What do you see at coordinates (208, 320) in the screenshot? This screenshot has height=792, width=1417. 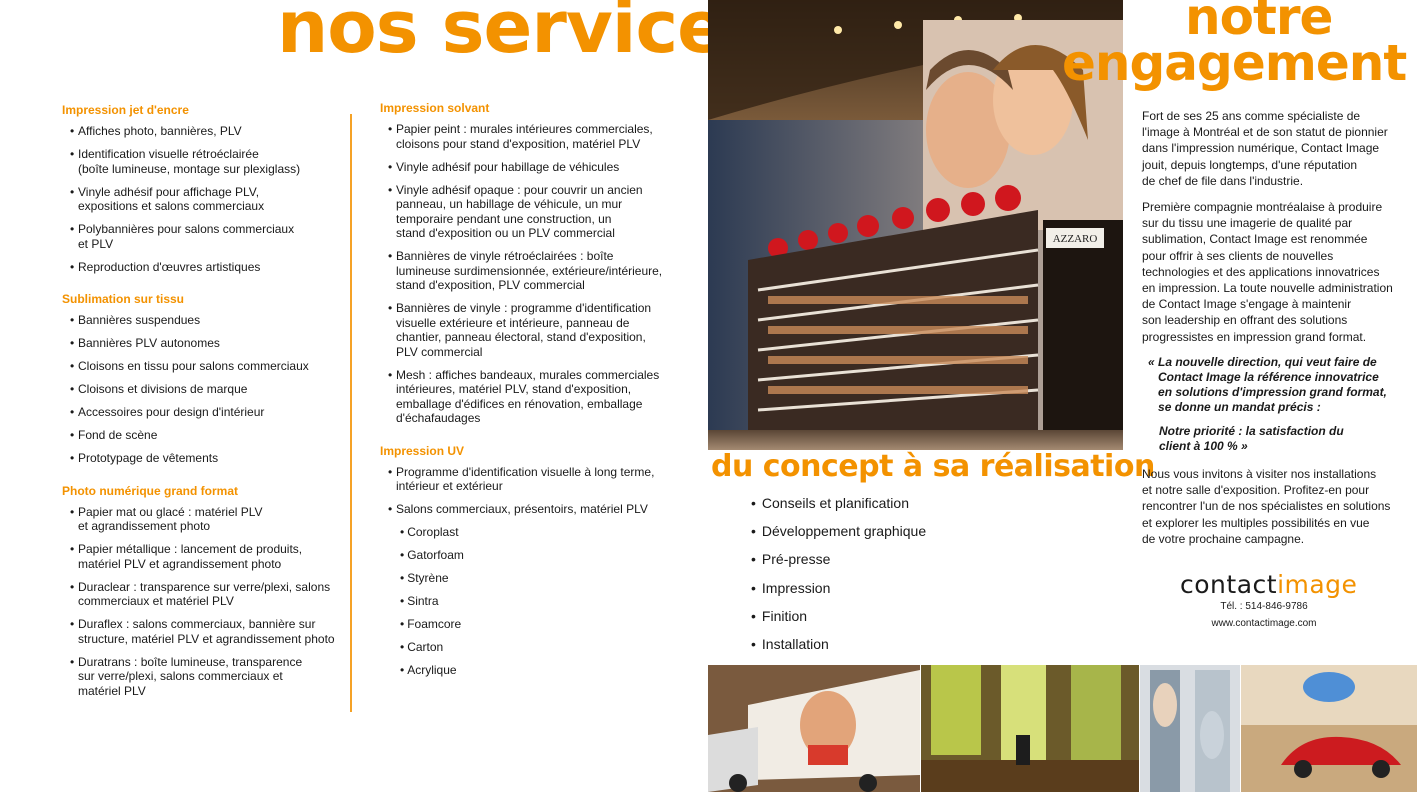 I see `service-item: Bannières suspendues` at bounding box center [208, 320].